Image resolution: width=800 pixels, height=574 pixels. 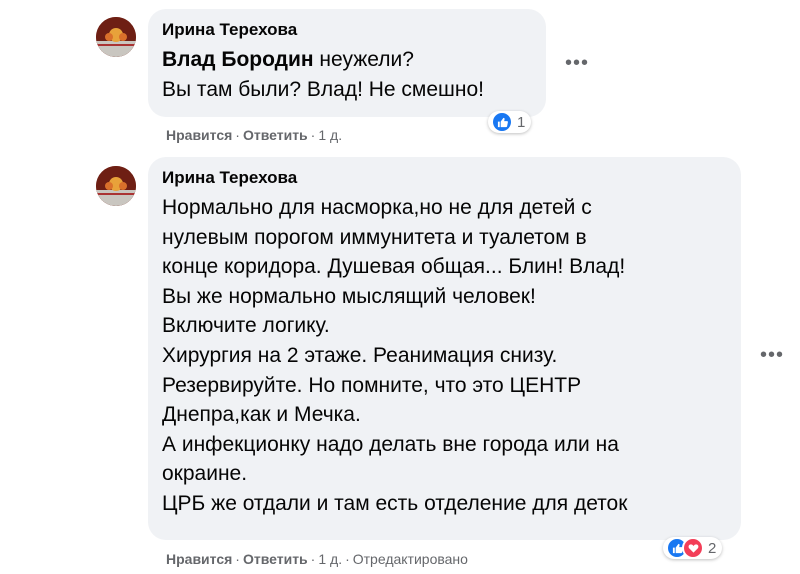 I want to click on reaction-count: 1, so click(x=521, y=122).